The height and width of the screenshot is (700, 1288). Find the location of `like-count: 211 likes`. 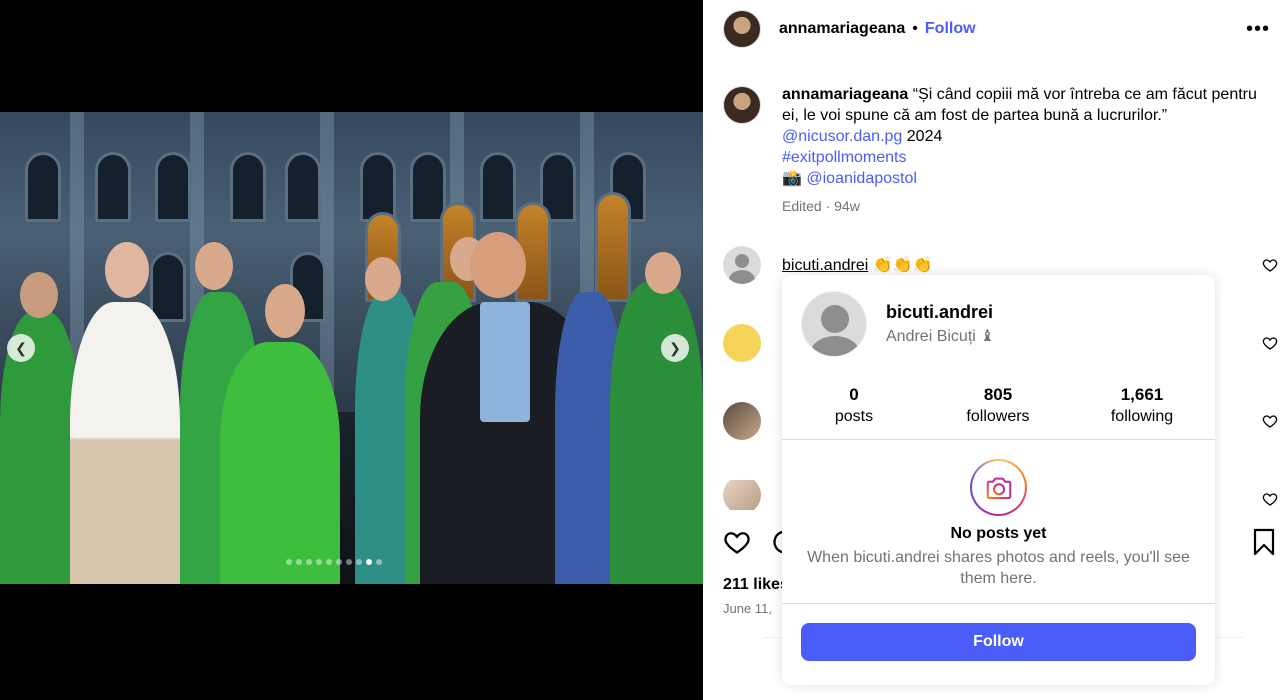

like-count: 211 likes is located at coordinates (756, 585).